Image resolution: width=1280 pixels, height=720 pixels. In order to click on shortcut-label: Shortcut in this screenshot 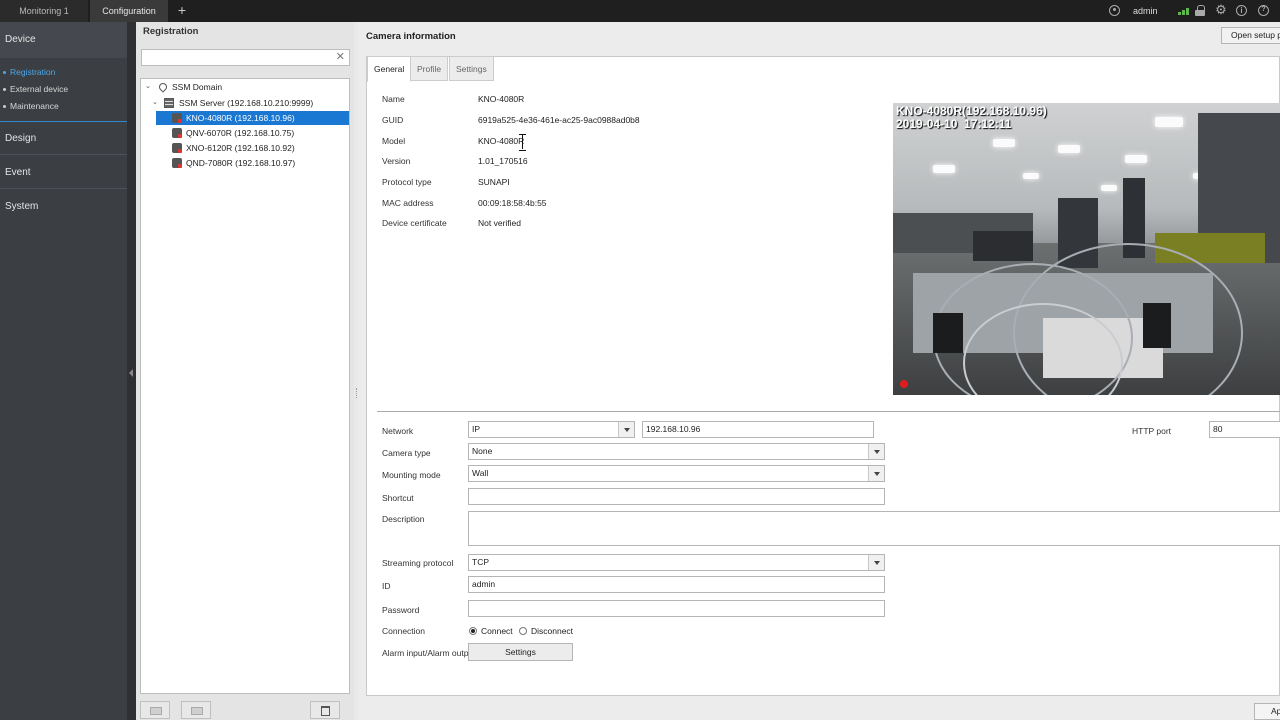, I will do `click(398, 498)`.